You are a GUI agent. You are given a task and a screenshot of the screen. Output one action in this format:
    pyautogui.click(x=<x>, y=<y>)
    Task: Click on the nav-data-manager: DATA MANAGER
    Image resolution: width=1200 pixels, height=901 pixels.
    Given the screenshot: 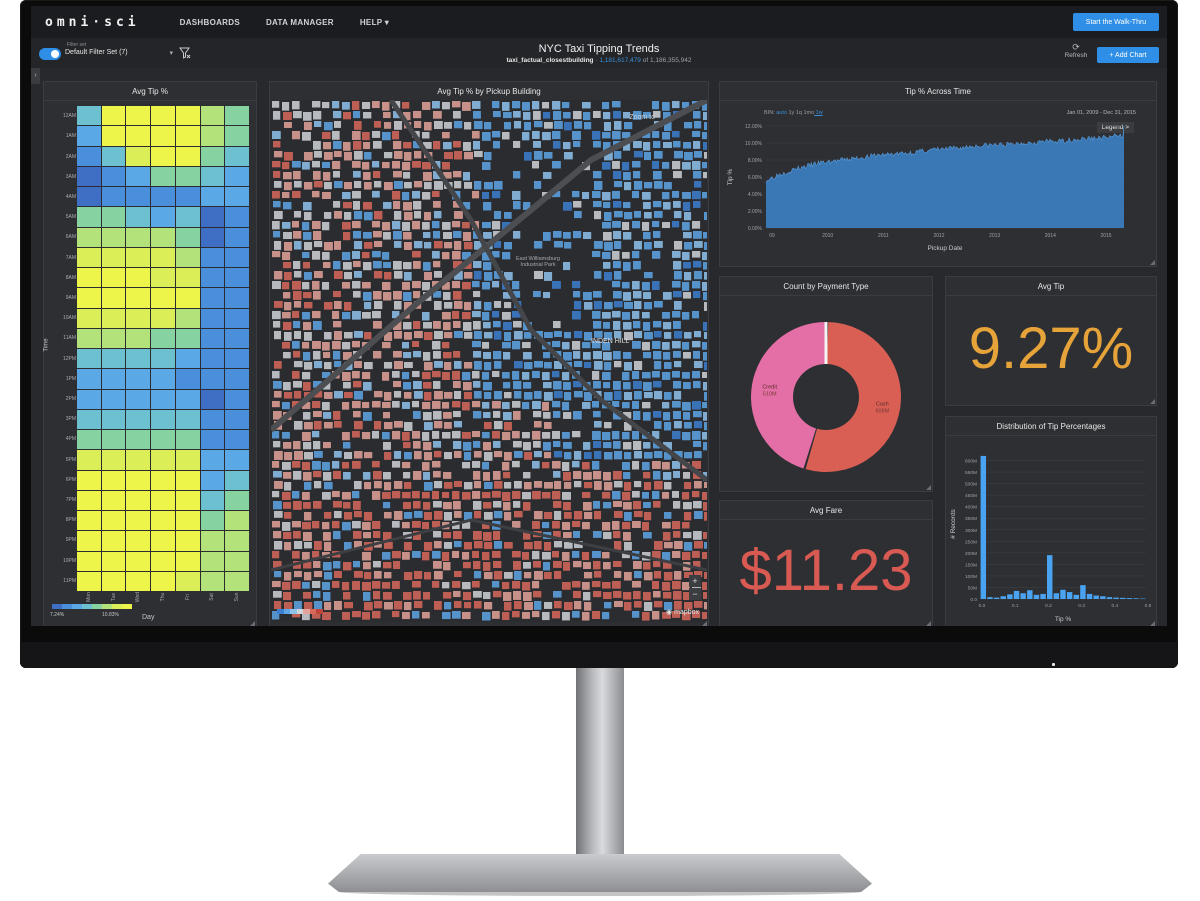 What is the action you would take?
    pyautogui.click(x=300, y=22)
    